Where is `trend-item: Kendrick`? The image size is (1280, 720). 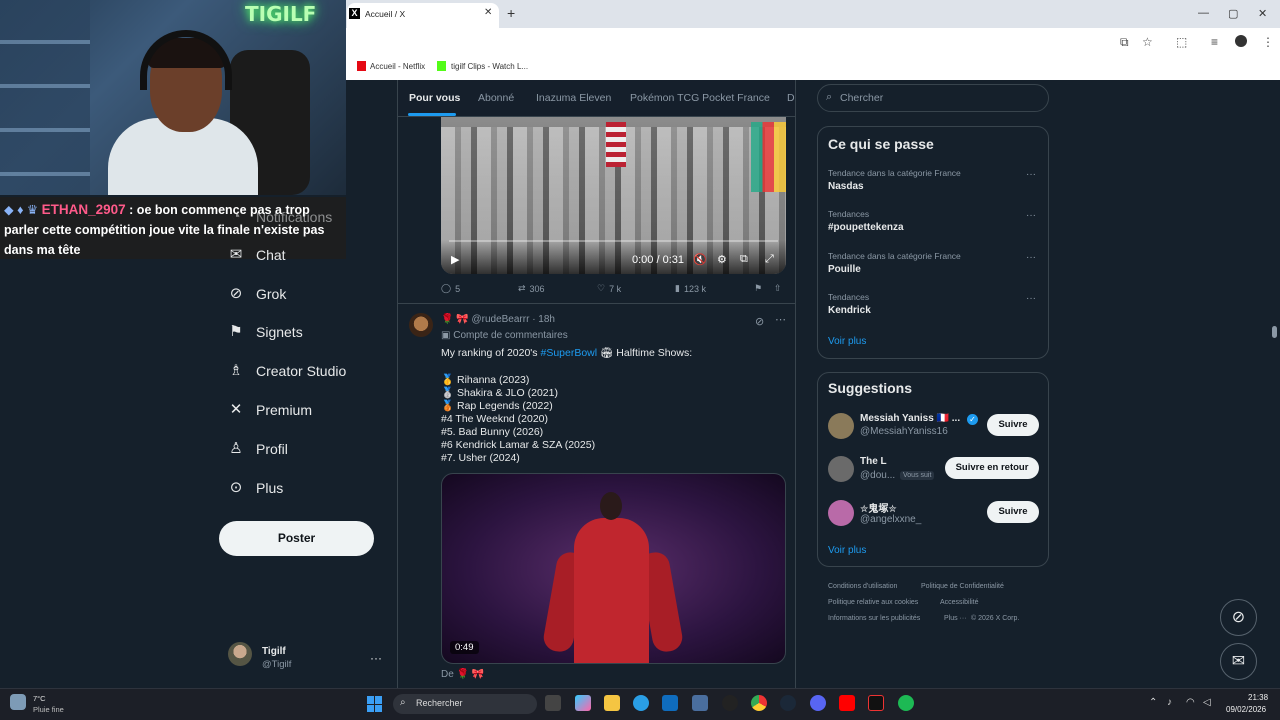 trend-item: Kendrick is located at coordinates (849, 310).